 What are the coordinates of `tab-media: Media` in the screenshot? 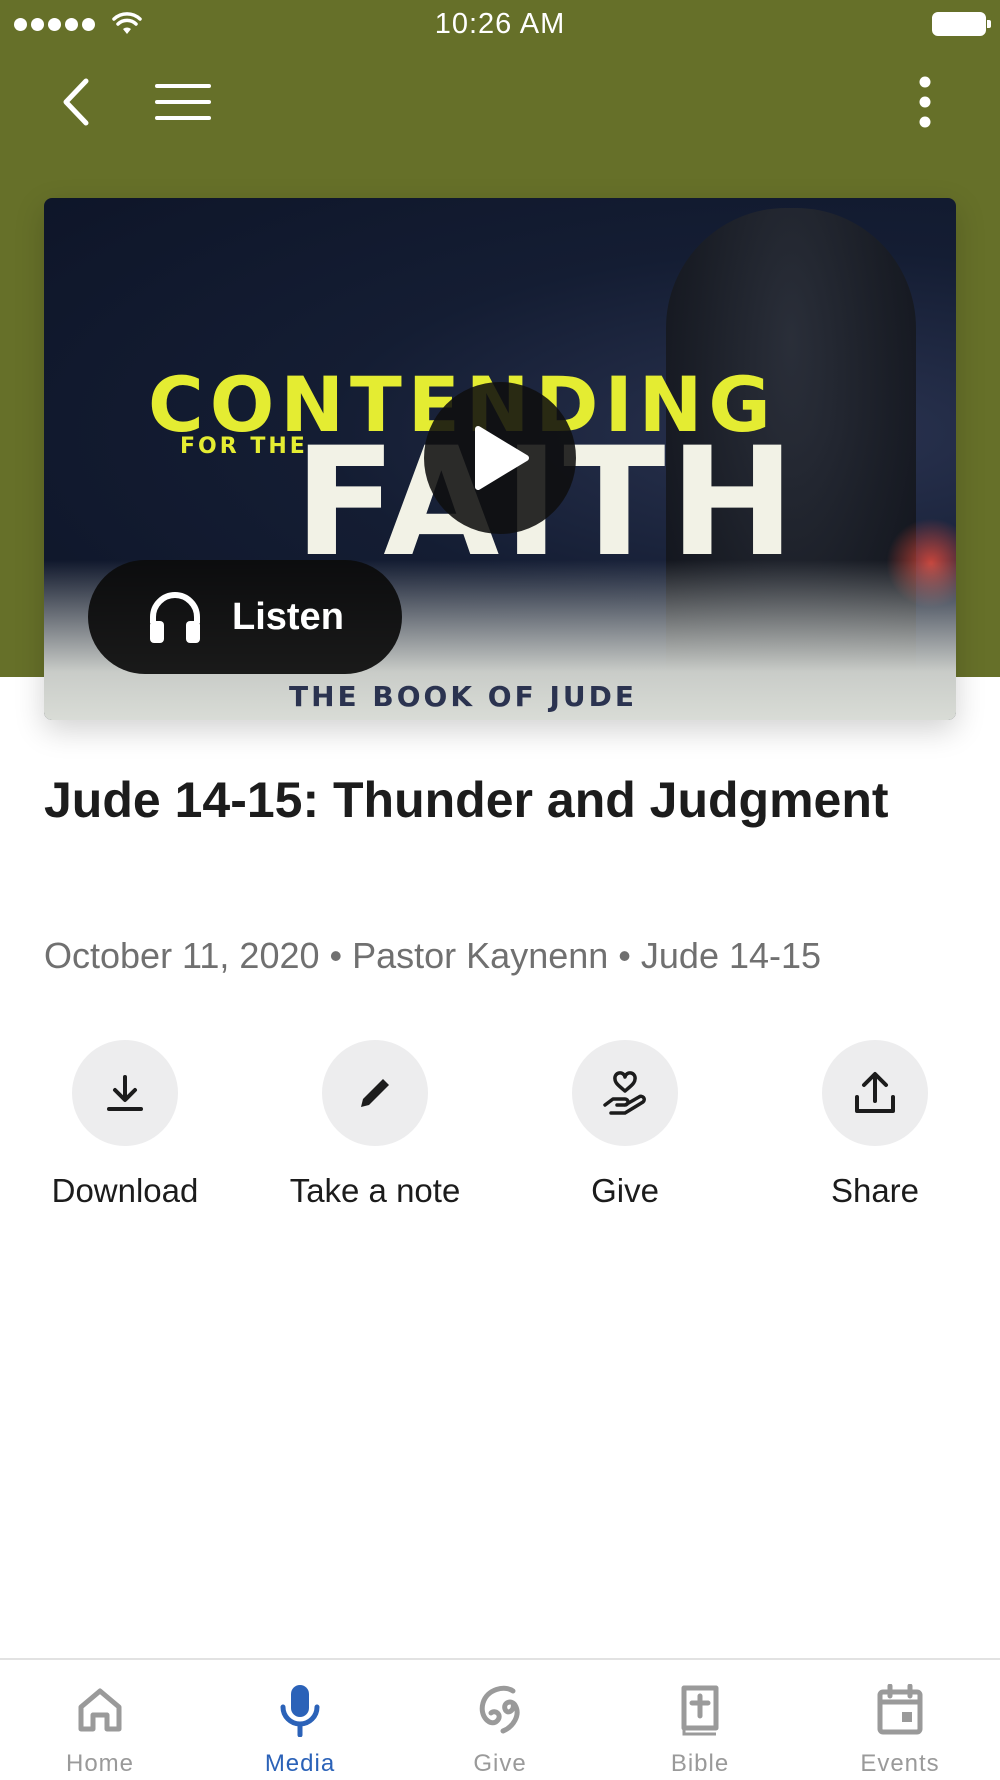 It's located at (300, 1720).